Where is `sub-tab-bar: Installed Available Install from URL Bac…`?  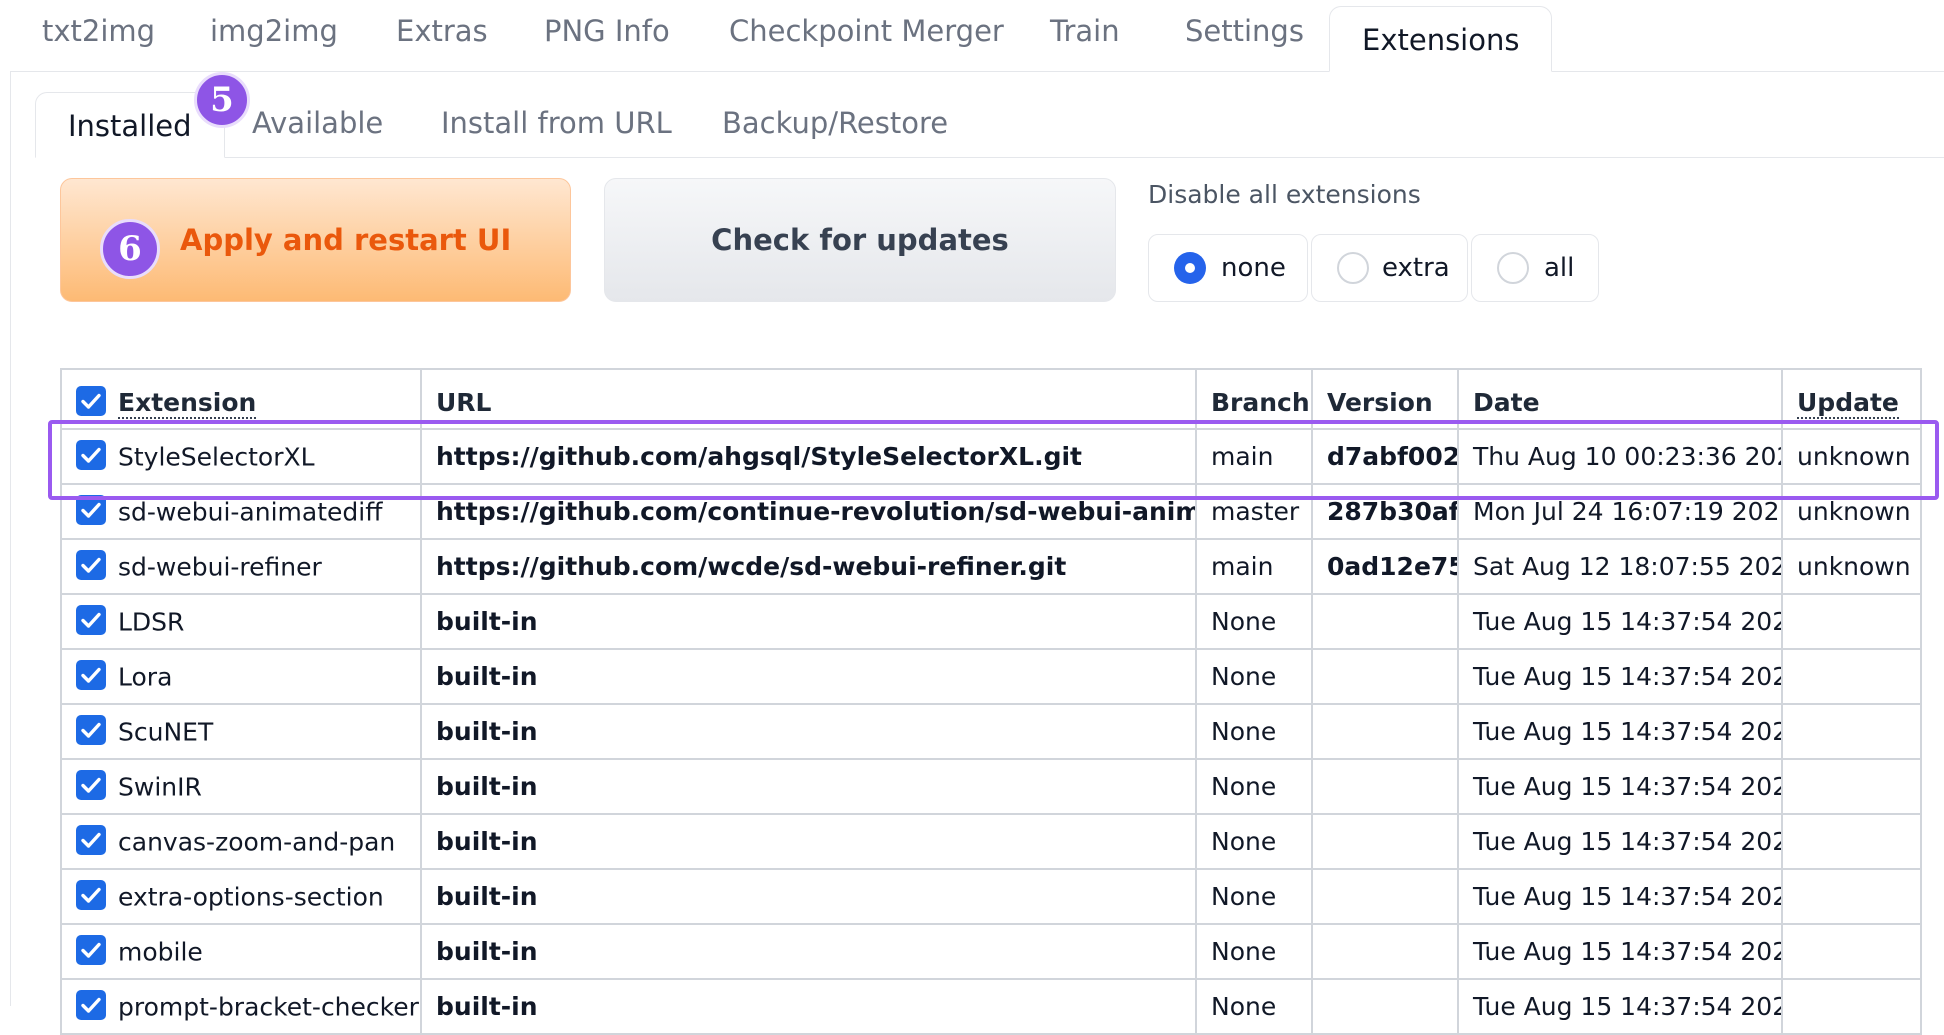 sub-tab-bar: Installed Available Install from URL Bac… is located at coordinates (977, 115).